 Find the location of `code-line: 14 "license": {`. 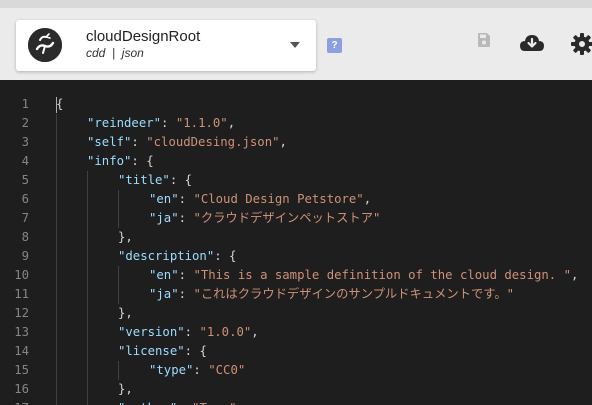

code-line: 14 "license": { is located at coordinates (296, 351).